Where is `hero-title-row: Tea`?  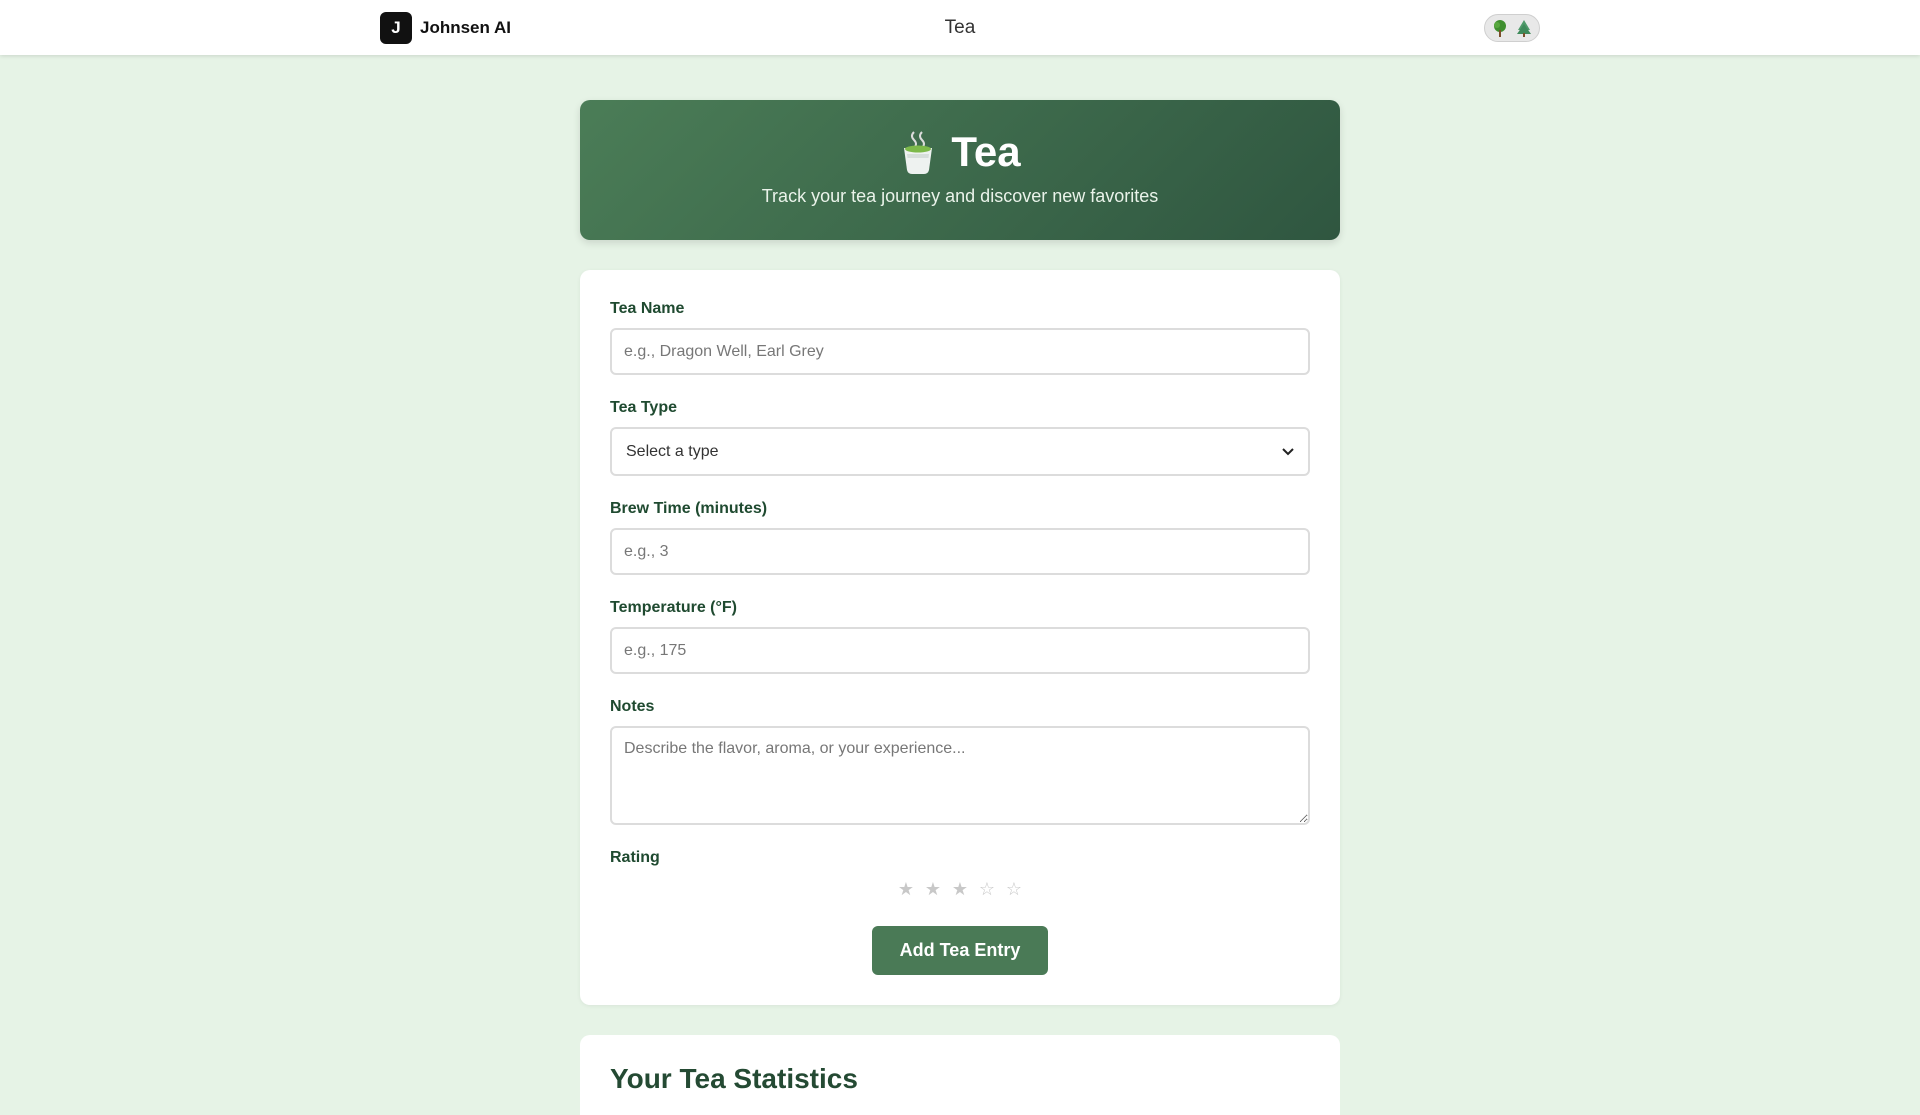
hero-title-row: Tea is located at coordinates (960, 138).